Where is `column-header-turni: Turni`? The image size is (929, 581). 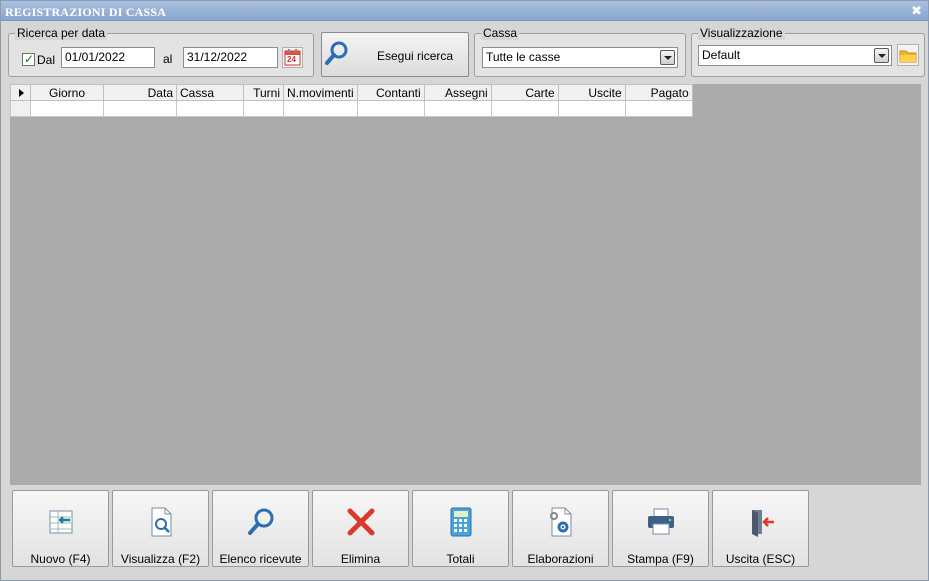 column-header-turni: Turni is located at coordinates (263, 92).